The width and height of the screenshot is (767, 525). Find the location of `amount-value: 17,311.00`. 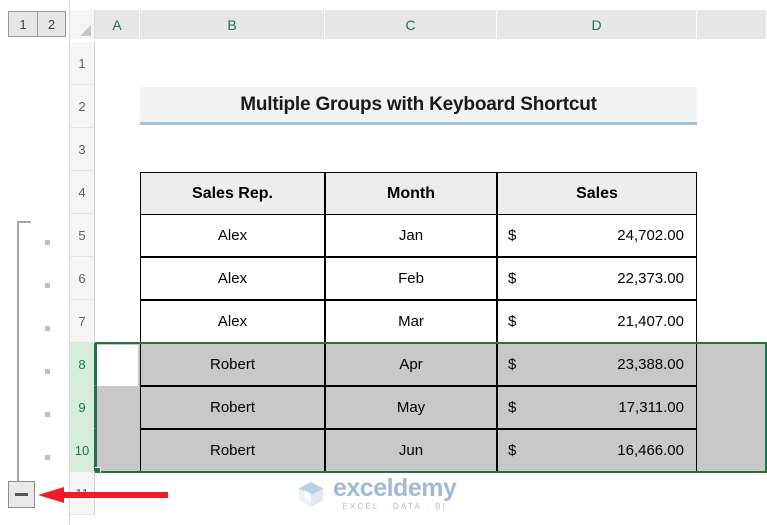

amount-value: 17,311.00 is located at coordinates (651, 407).